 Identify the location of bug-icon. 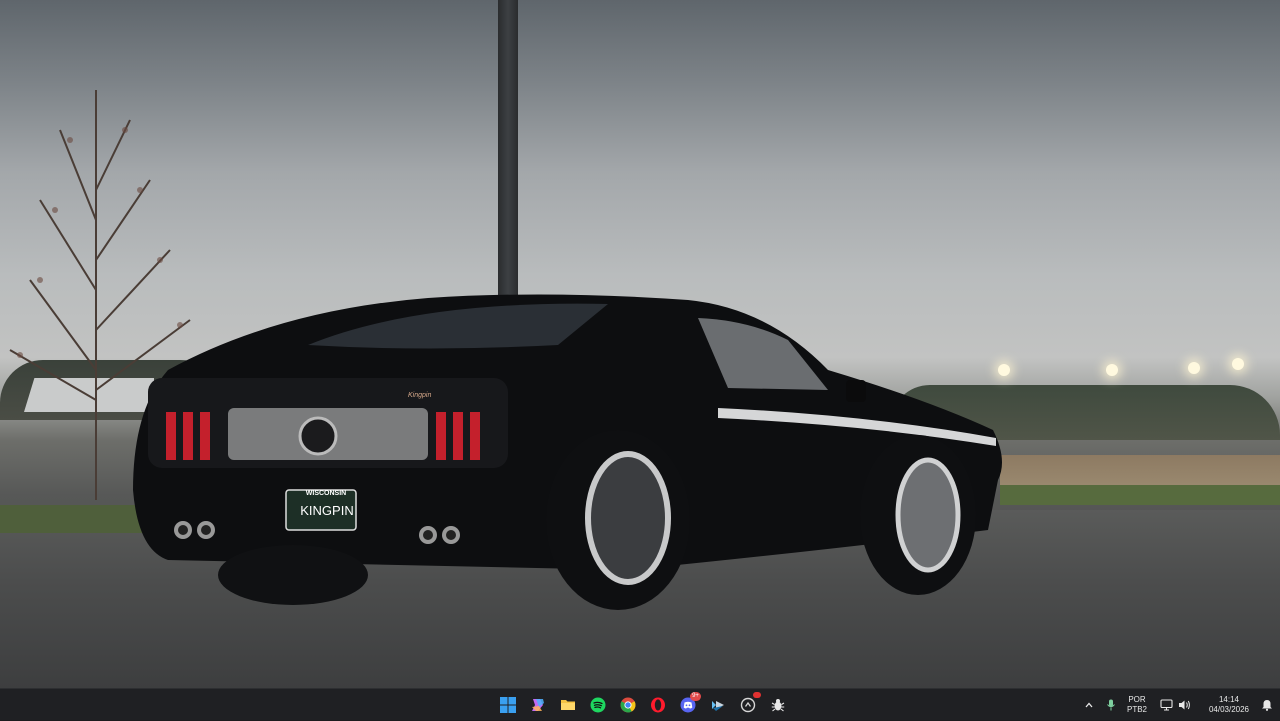
(778, 705).